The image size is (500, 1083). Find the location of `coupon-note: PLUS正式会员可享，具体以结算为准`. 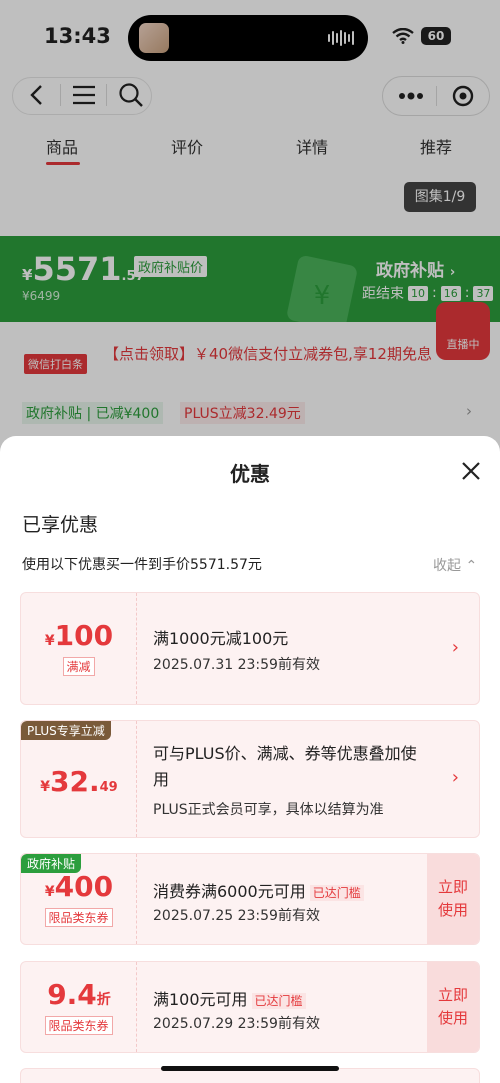

coupon-note: PLUS正式会员可享，具体以结算为准 is located at coordinates (268, 810).